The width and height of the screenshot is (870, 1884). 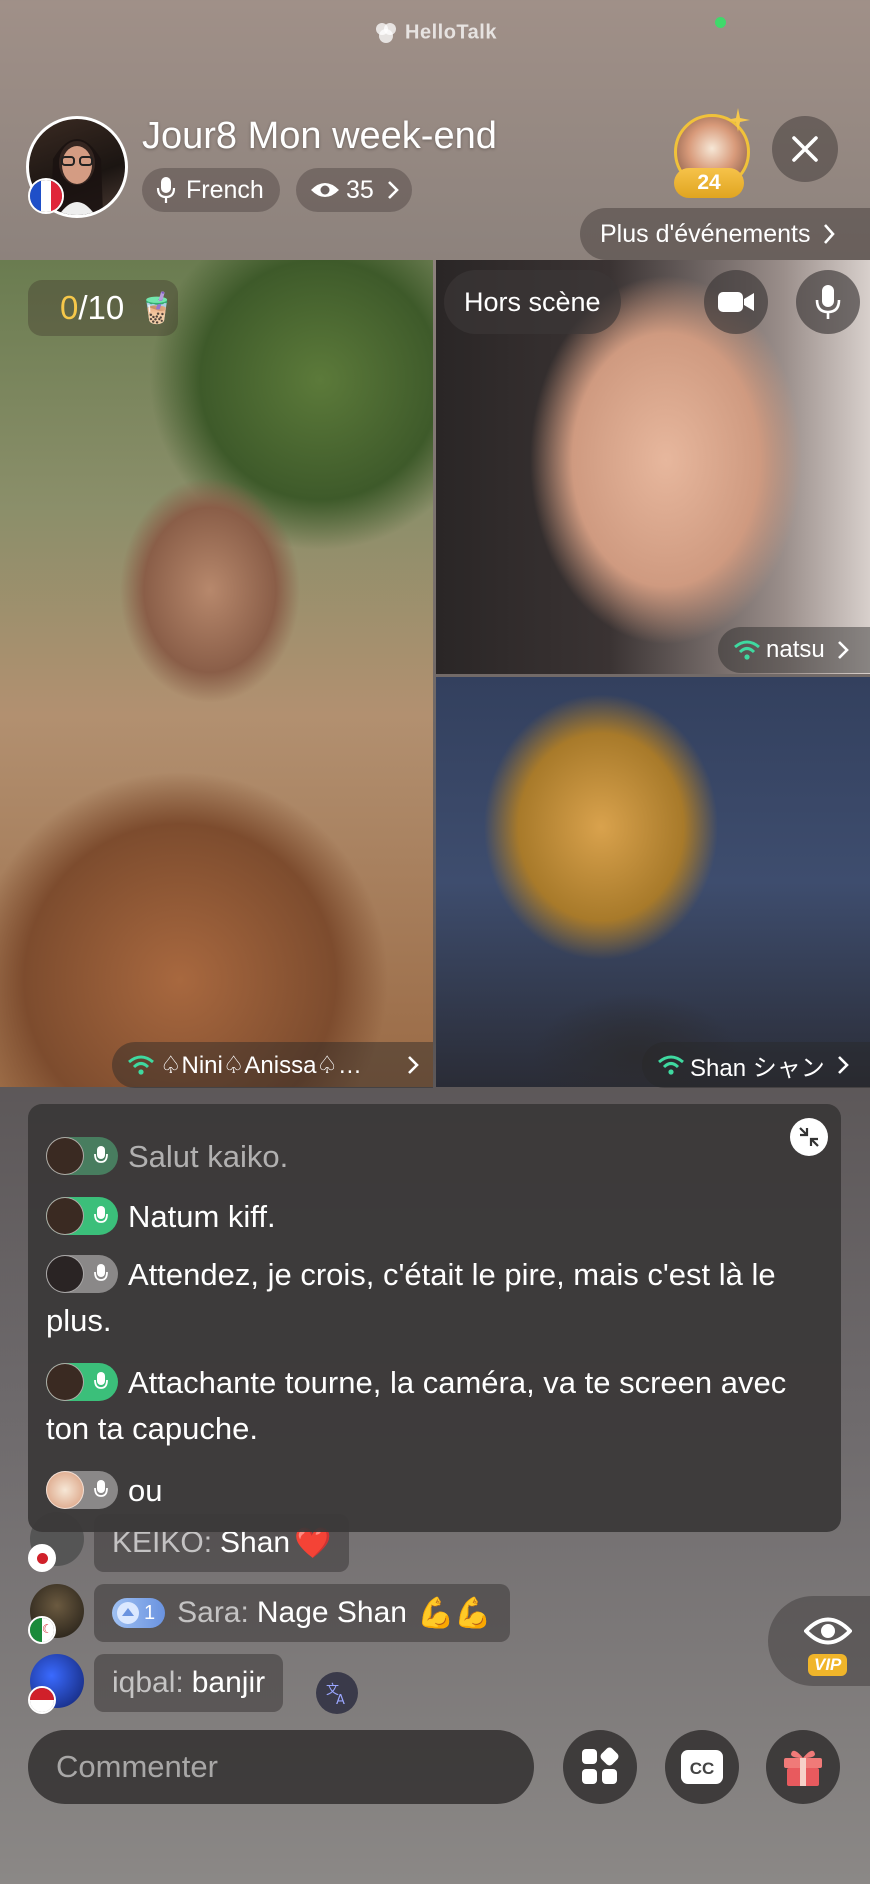 What do you see at coordinates (431, 1217) in the screenshot?
I see `transcript-line: Natum kiff.` at bounding box center [431, 1217].